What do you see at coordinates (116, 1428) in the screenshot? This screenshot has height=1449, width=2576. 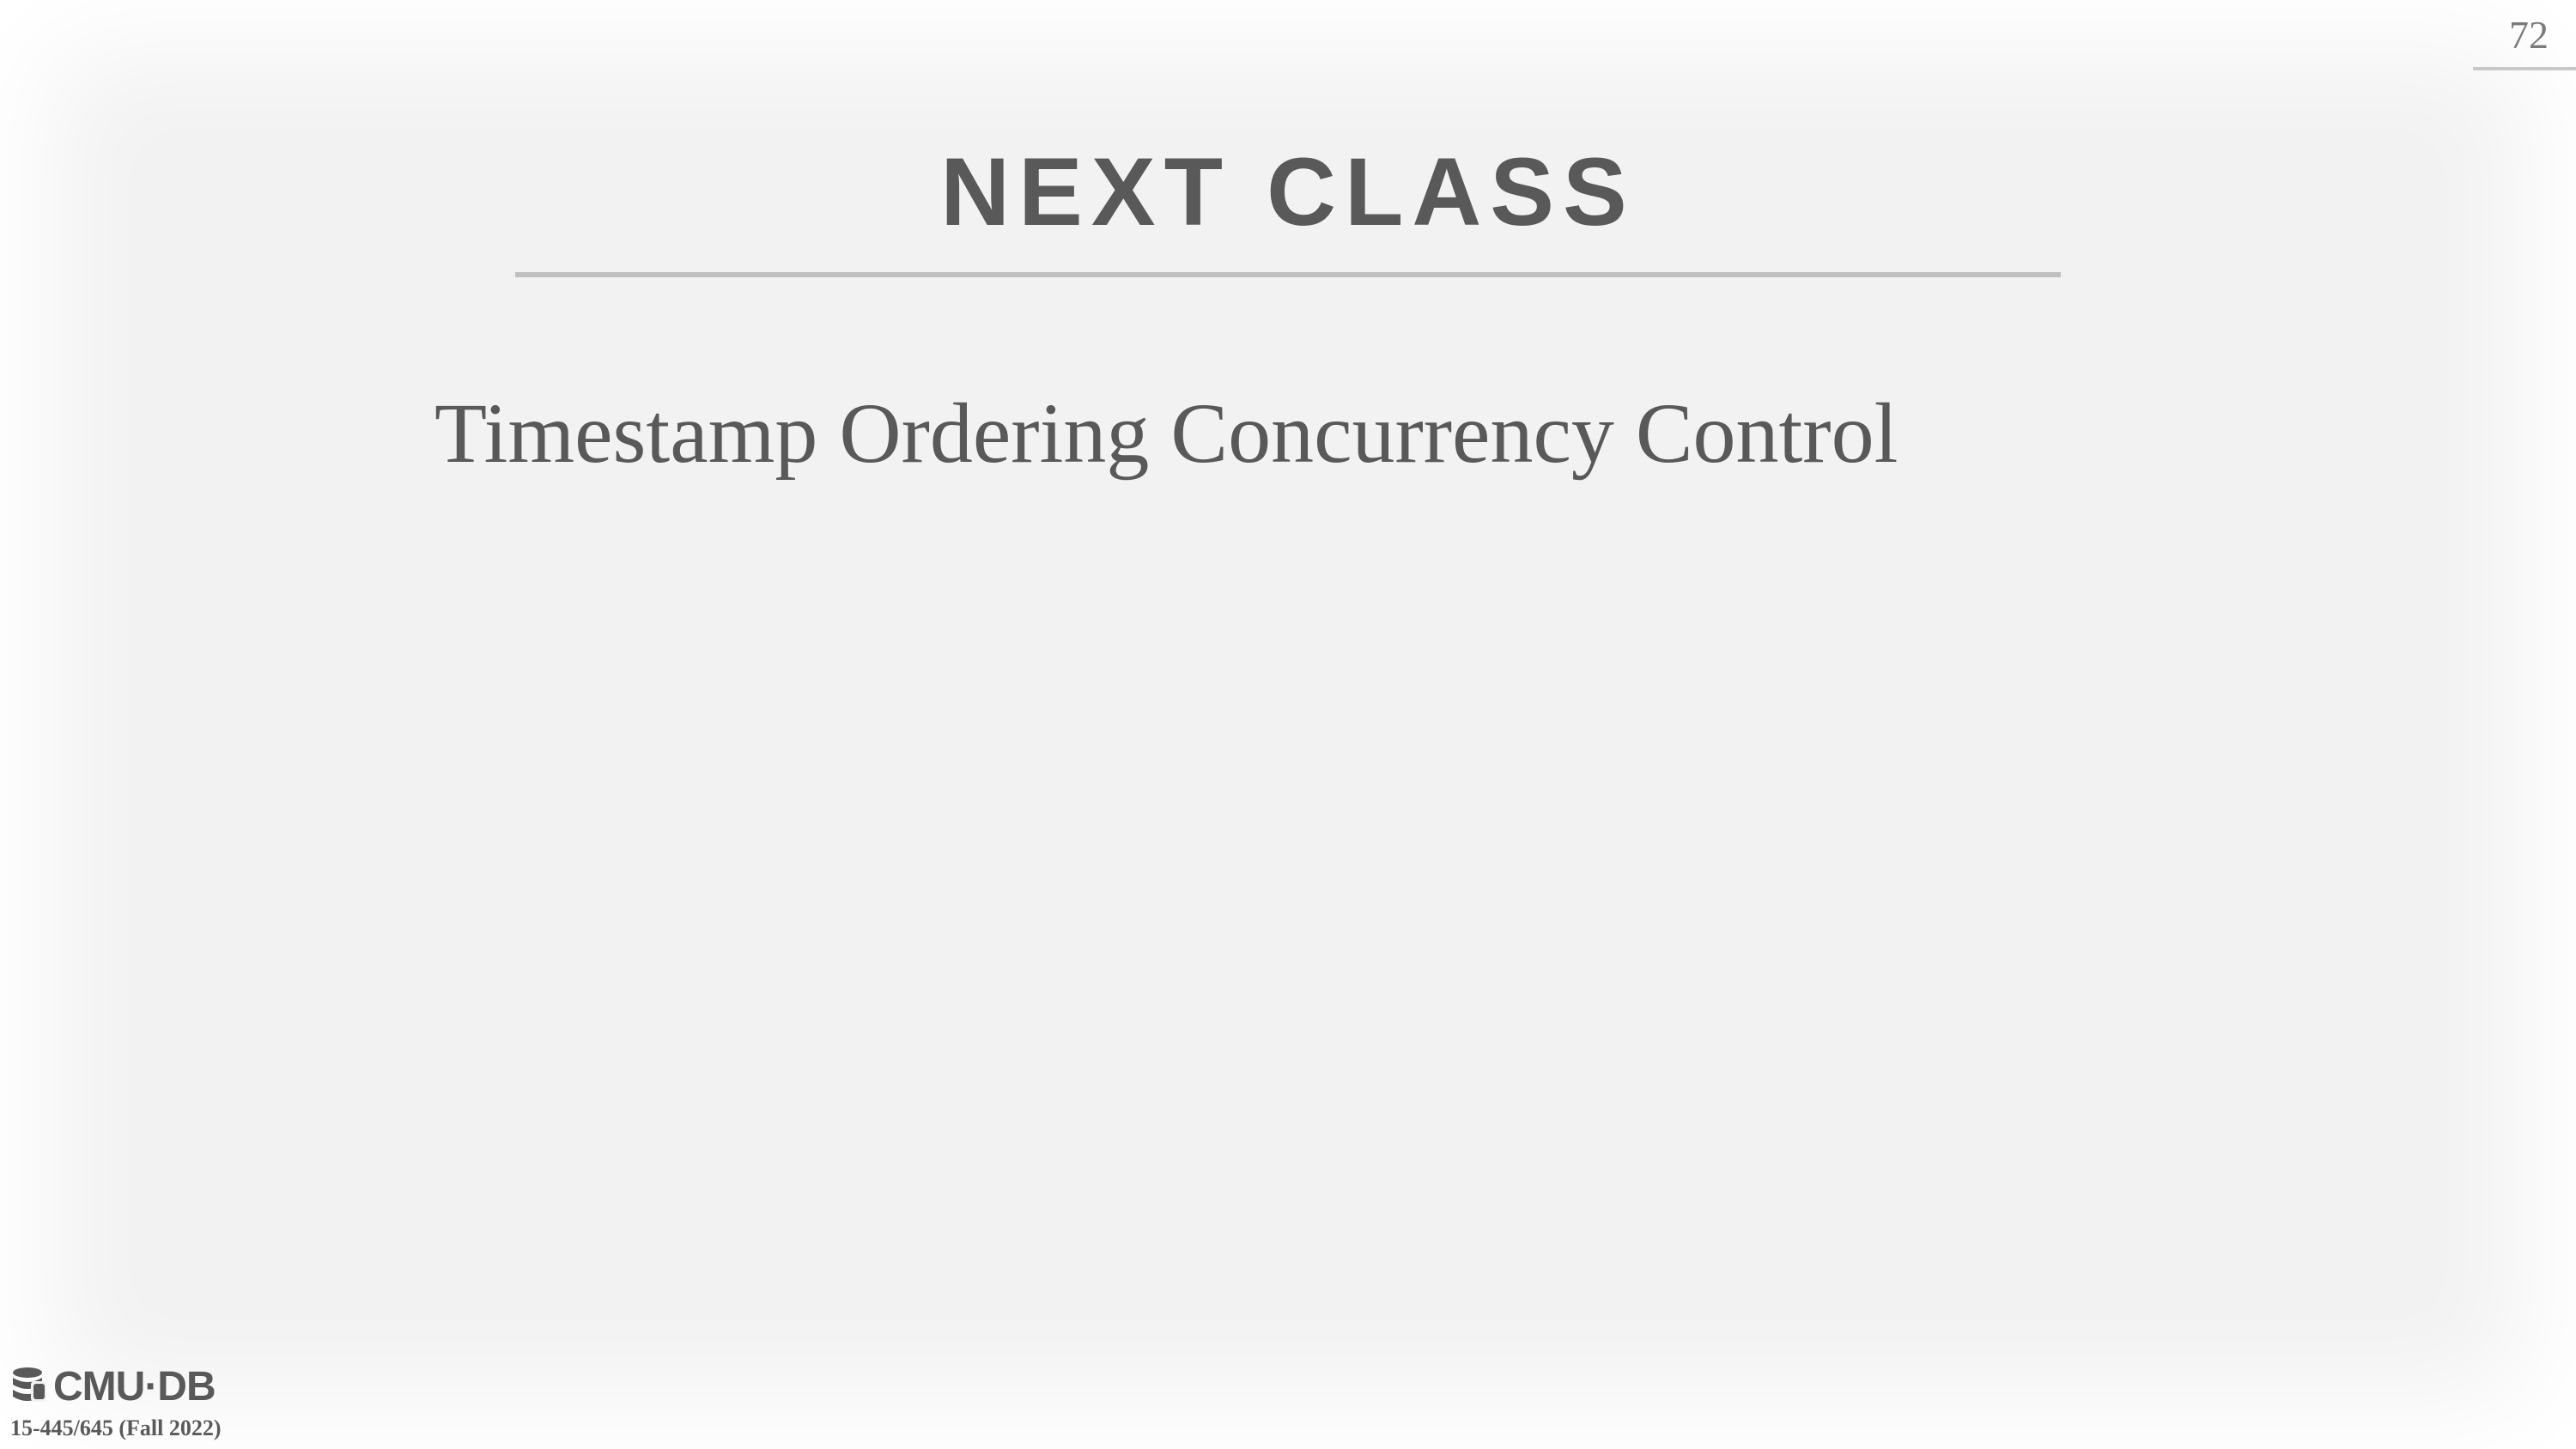 I see `course-label: 15-445/645 (Fall 2022)` at bounding box center [116, 1428].